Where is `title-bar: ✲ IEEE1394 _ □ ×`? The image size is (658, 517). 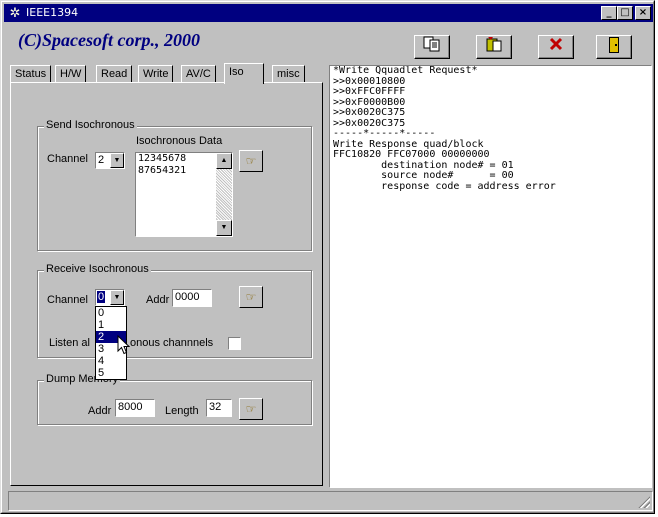
title-bar: ✲ IEEE1394 _ □ × is located at coordinates (328, 13).